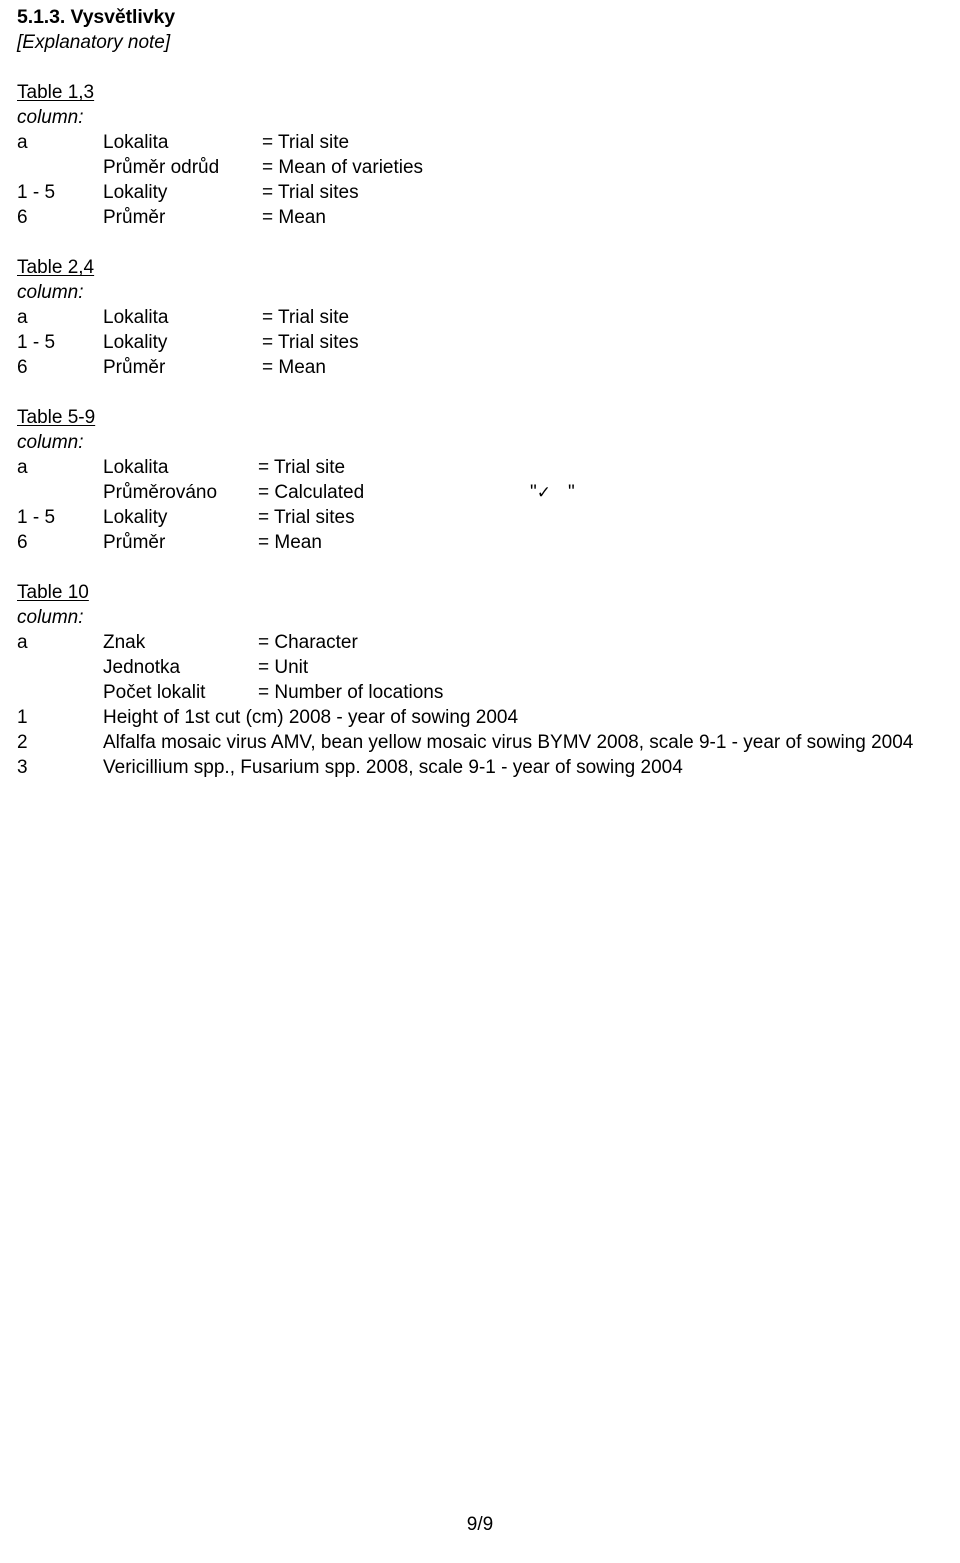 This screenshot has width=960, height=1563. What do you see at coordinates (96, 17) in the screenshot?
I see `page-title: 5.1.3. Vysvětlivky` at bounding box center [96, 17].